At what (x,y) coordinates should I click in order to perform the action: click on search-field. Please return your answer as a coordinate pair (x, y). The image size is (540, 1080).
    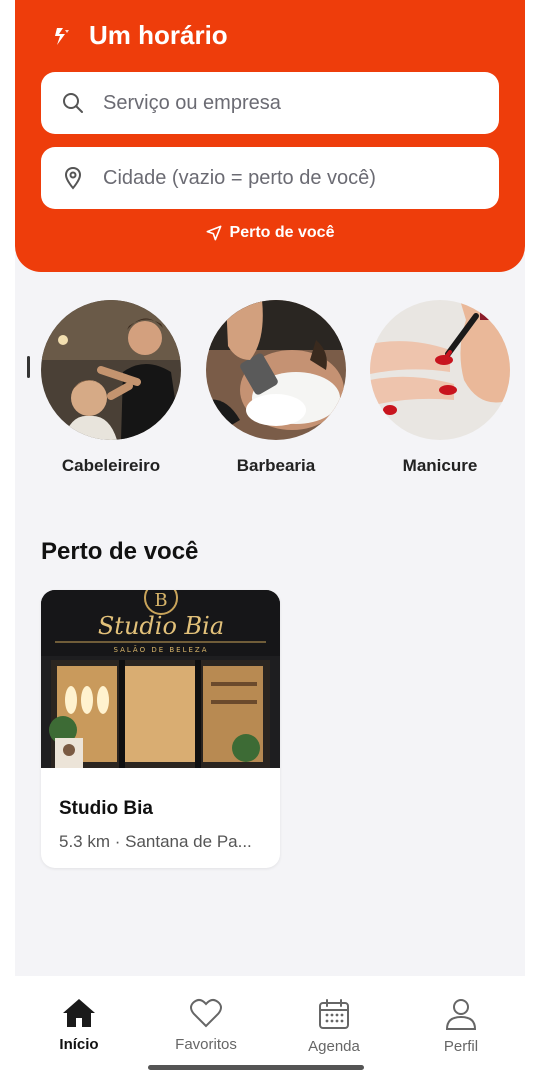
    Looking at the image, I should click on (270, 103).